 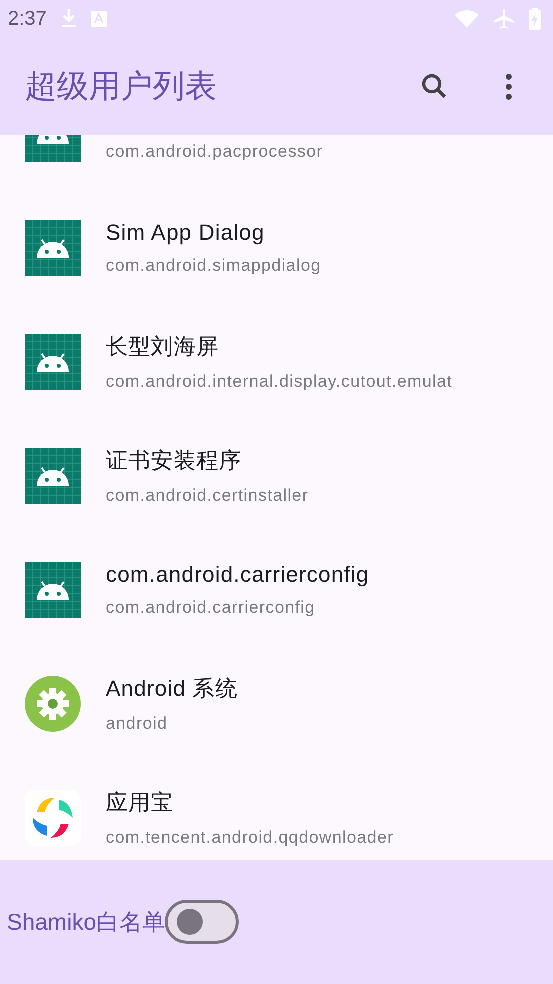 What do you see at coordinates (504, 19) in the screenshot?
I see `airplane-icon` at bounding box center [504, 19].